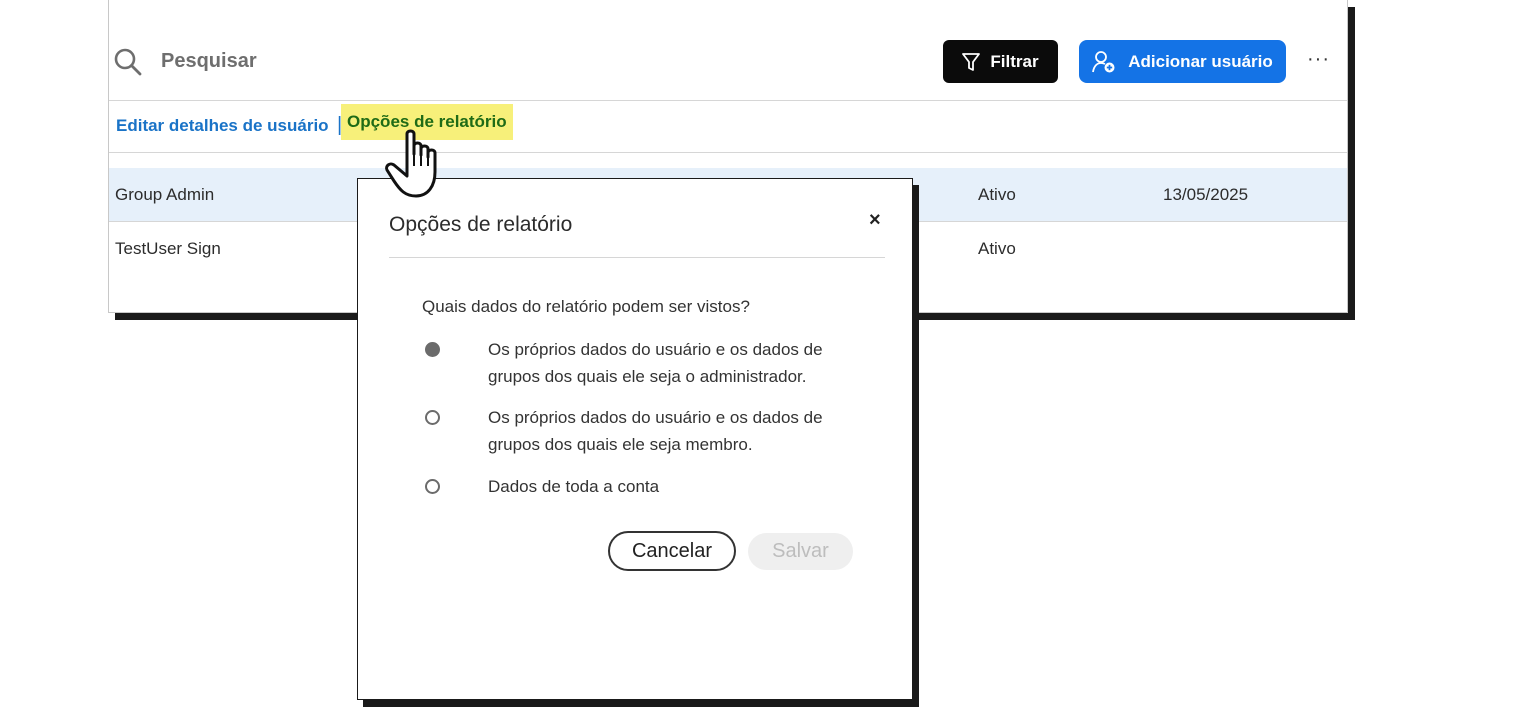 The image size is (1517, 718). I want to click on funnel-icon, so click(971, 61).